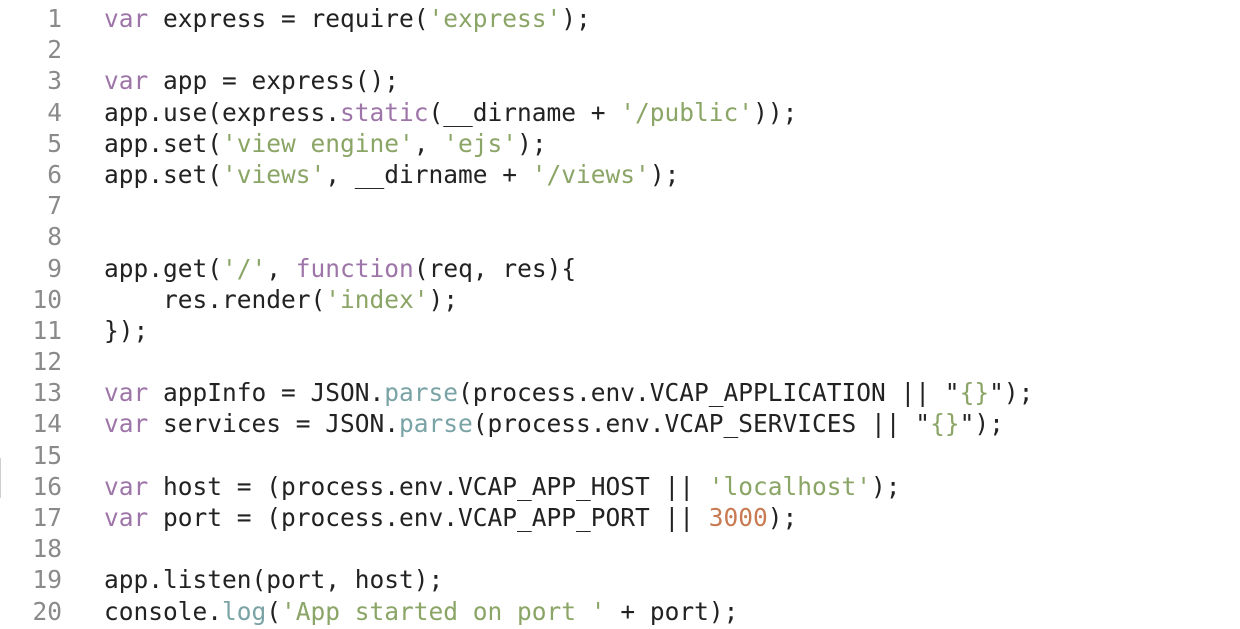 The height and width of the screenshot is (629, 1240). Describe the element at coordinates (620, 330) in the screenshot. I see `code-line: 11});` at that location.